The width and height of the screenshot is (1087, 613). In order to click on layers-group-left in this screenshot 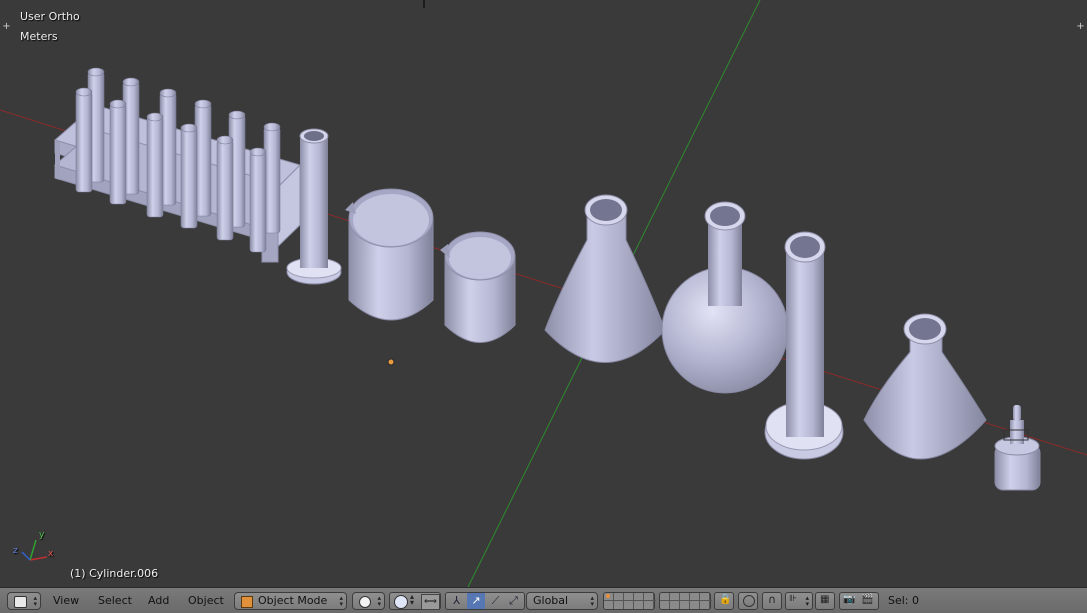, I will do `click(629, 601)`.